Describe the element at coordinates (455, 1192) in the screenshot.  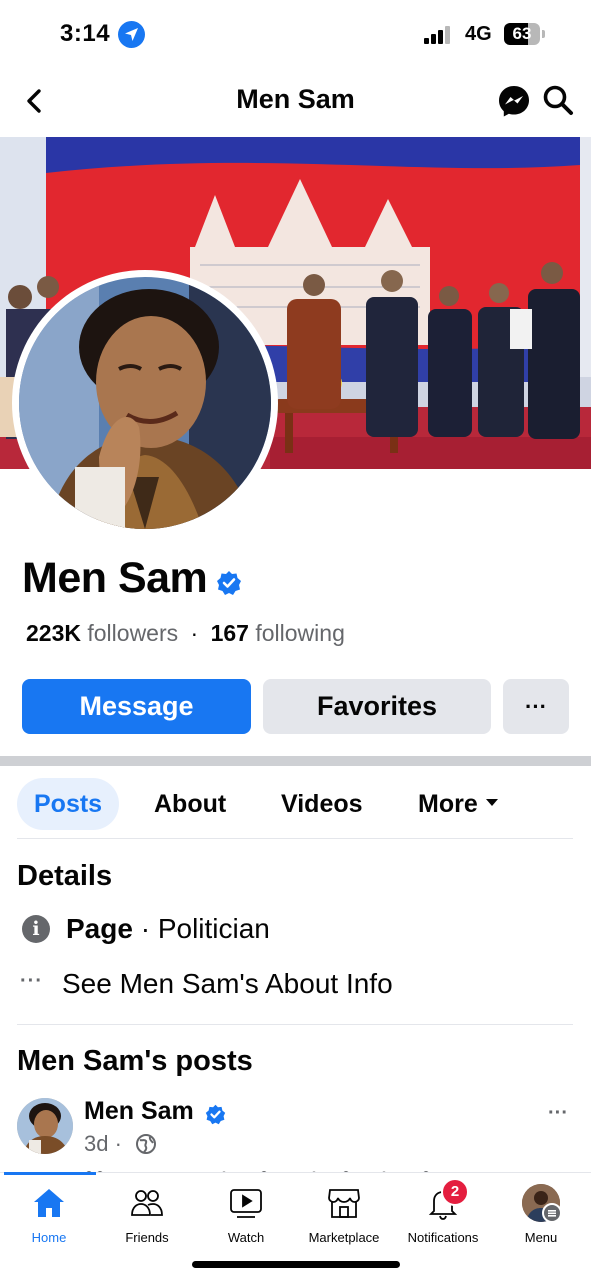
I see `notifications-badge: 2` at that location.